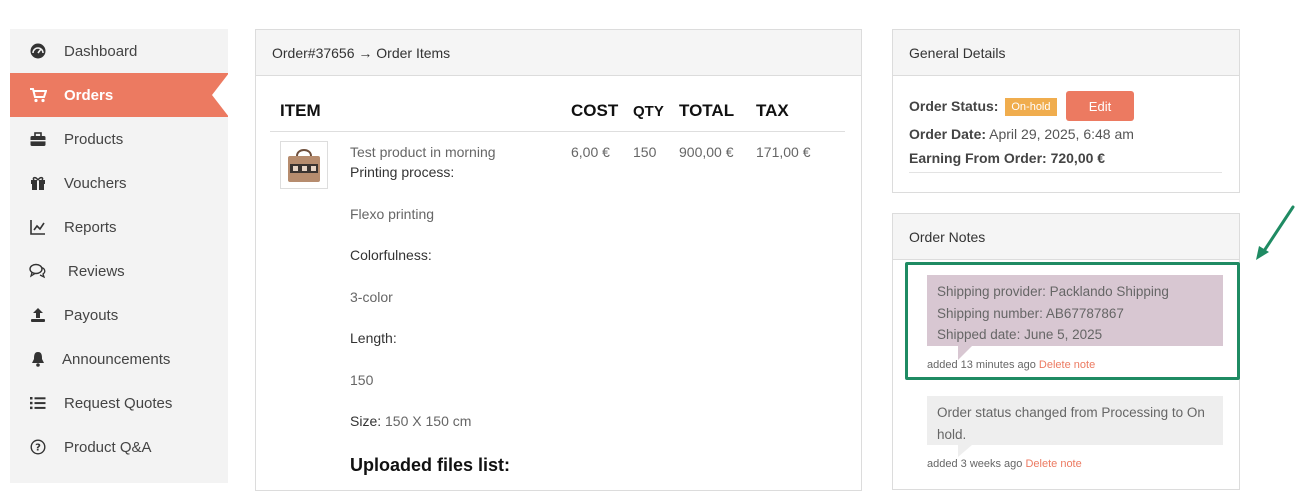  Describe the element at coordinates (119, 227) in the screenshot. I see `sidebar-item-reports: Reports` at that location.